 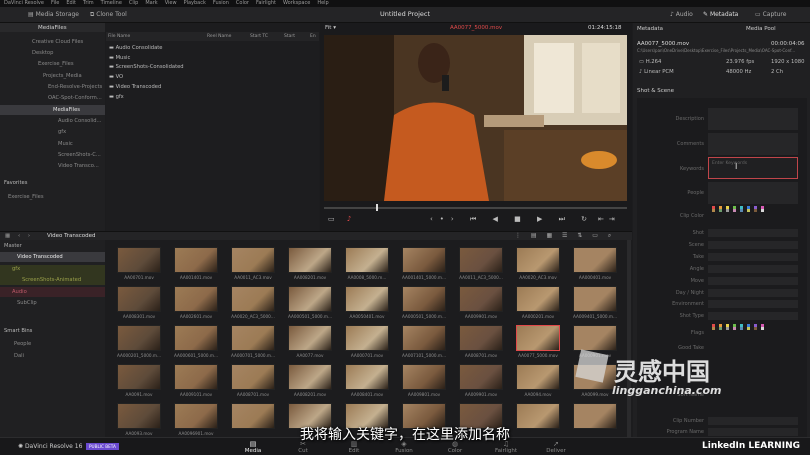 I want to click on menu-item: Fairlight, so click(x=266, y=3).